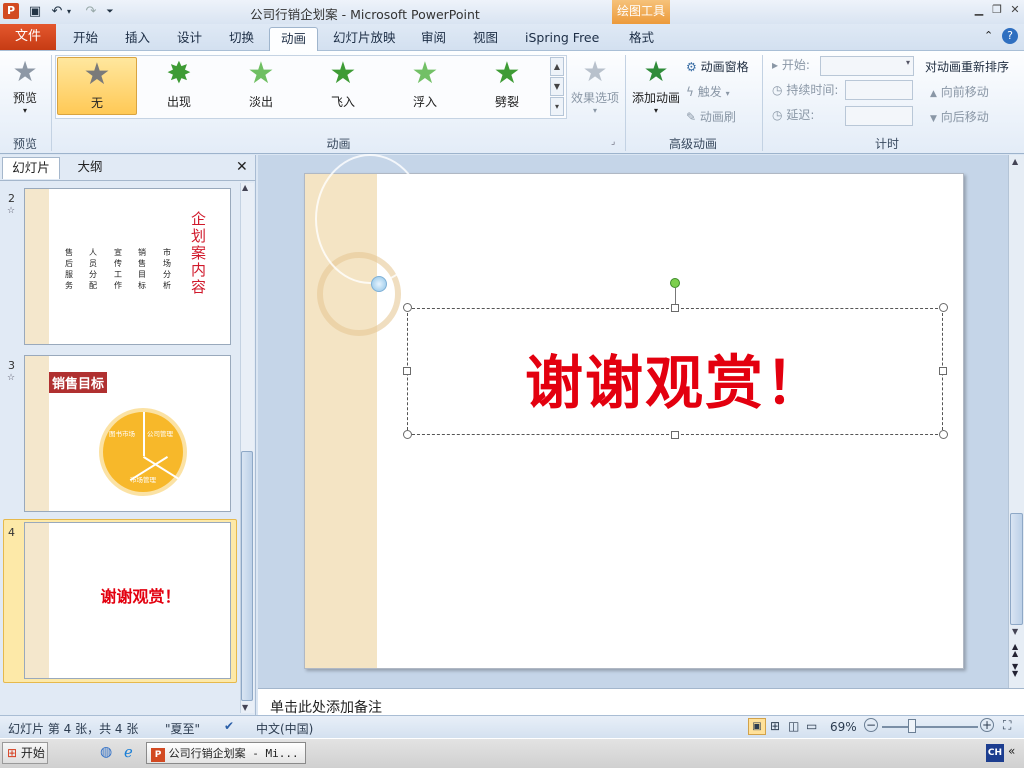  Describe the element at coordinates (959, 117) in the screenshot. I see `move-later-button: ▼ 向后移动` at that location.